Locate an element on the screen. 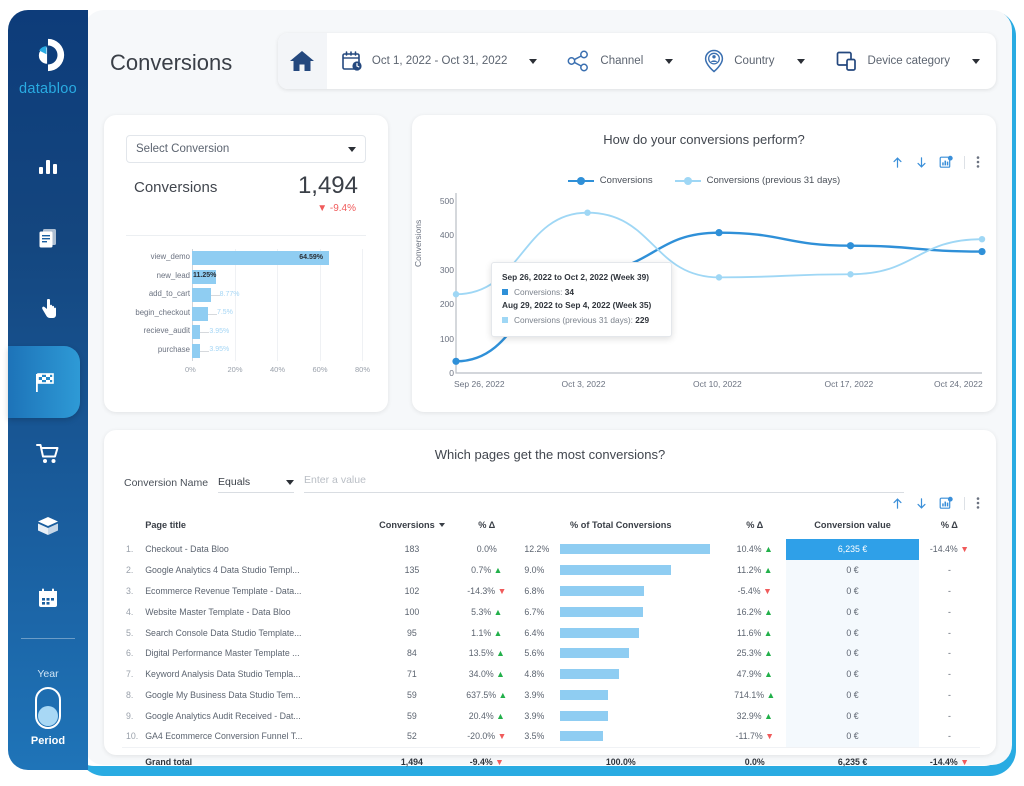  shopping-cart-icon is located at coordinates (47, 453).